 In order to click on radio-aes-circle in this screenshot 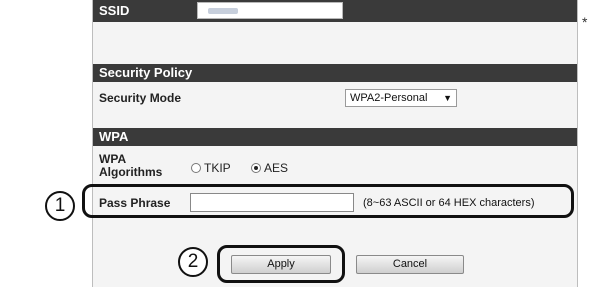, I will do `click(256, 168)`.